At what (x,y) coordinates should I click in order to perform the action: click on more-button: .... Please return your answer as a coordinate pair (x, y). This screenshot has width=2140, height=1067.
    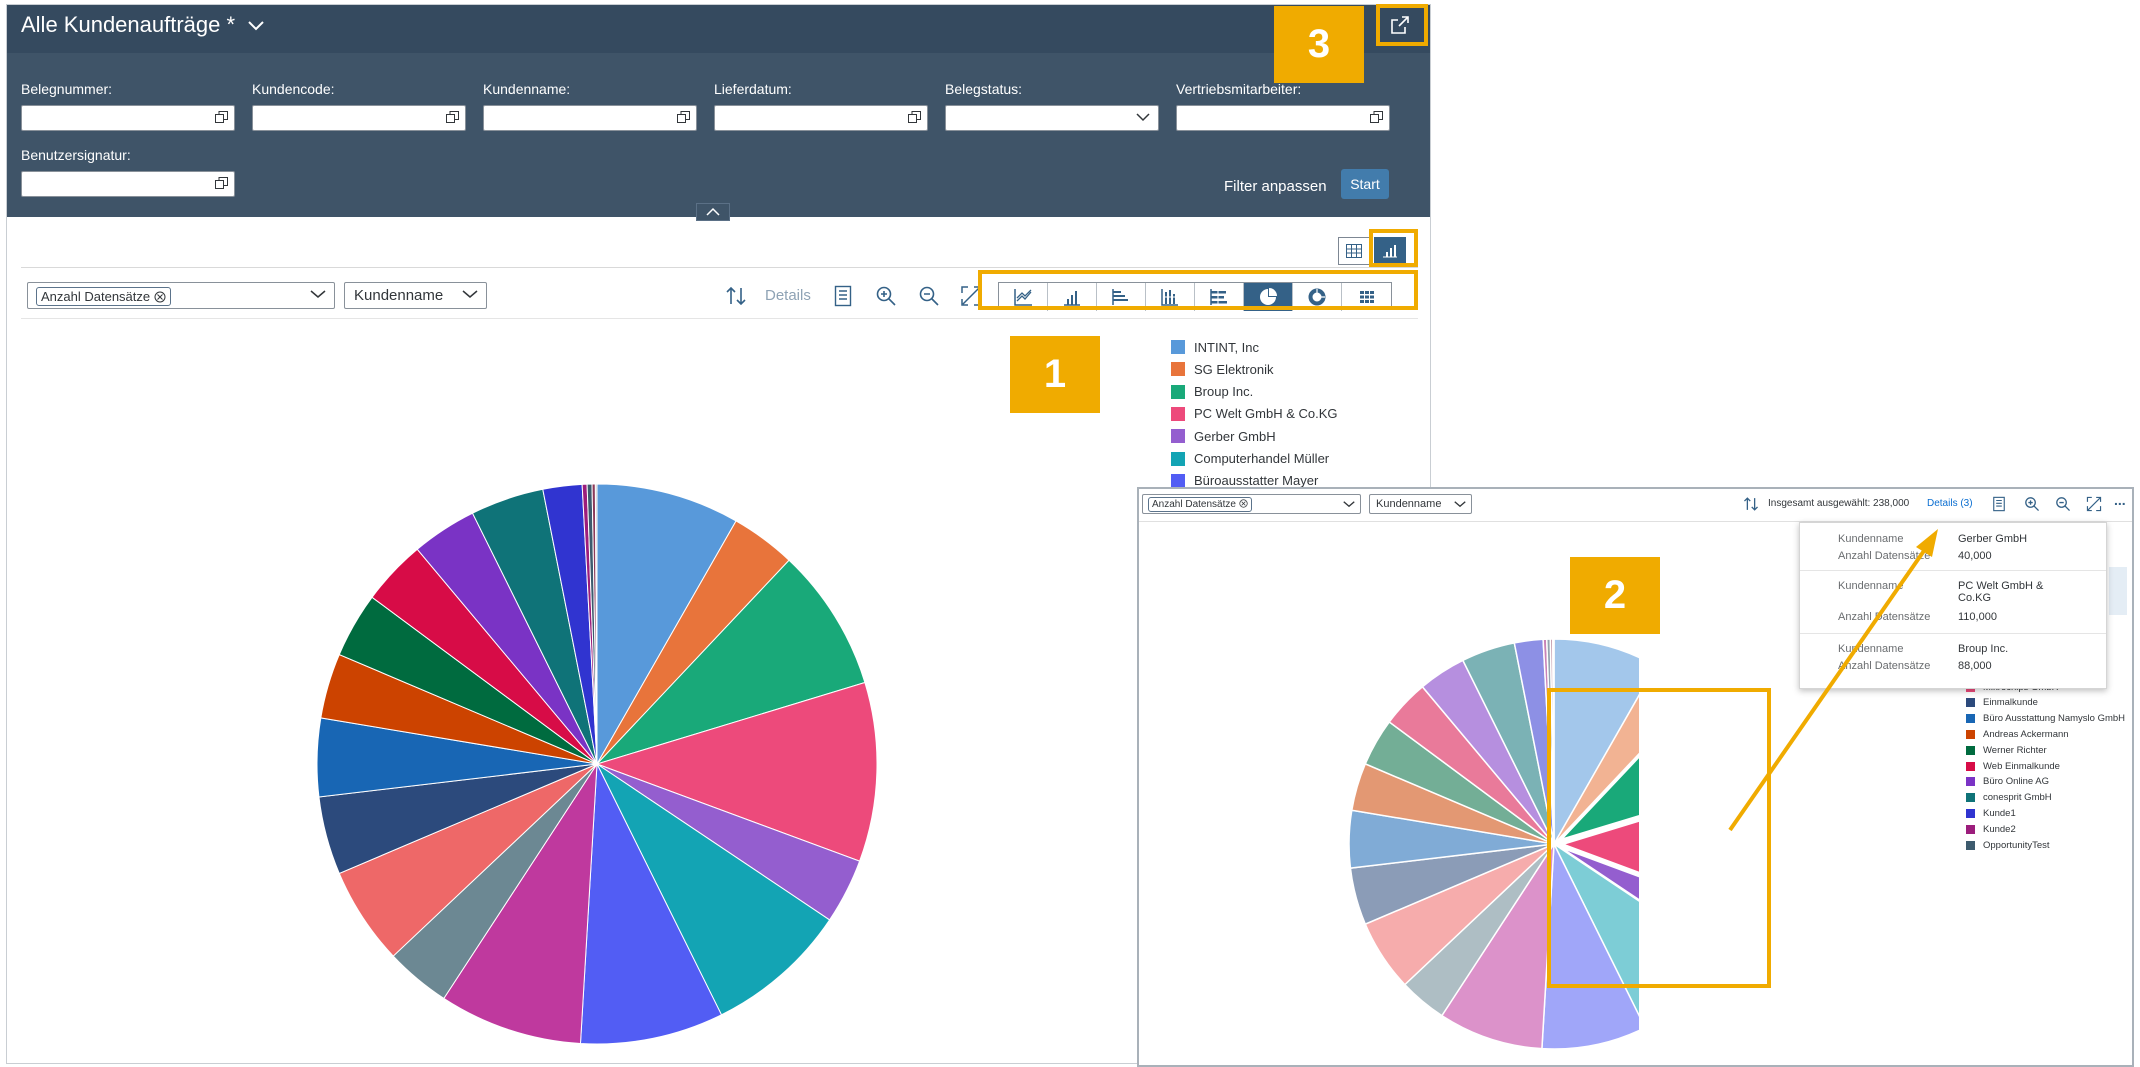
    Looking at the image, I should click on (2120, 500).